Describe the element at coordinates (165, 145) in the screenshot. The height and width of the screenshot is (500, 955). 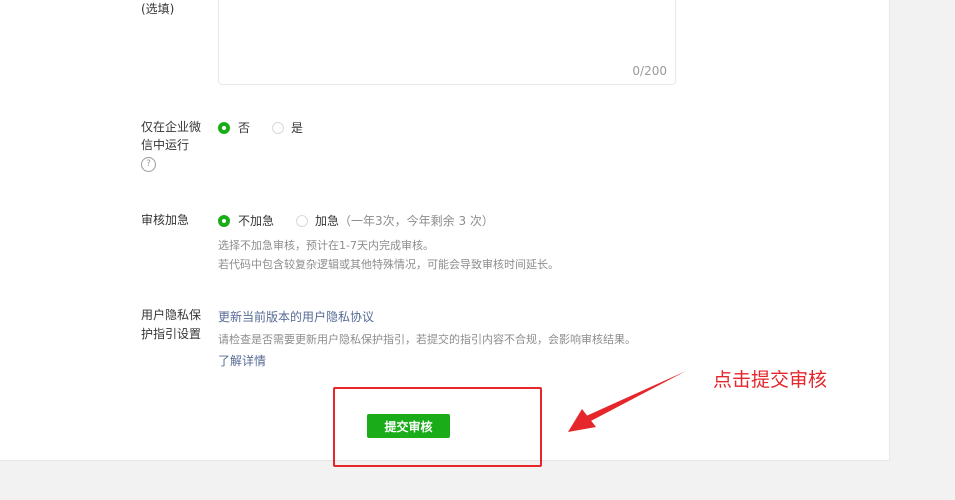
I see `enterprise-wechat-label-line2: 信中运行` at that location.